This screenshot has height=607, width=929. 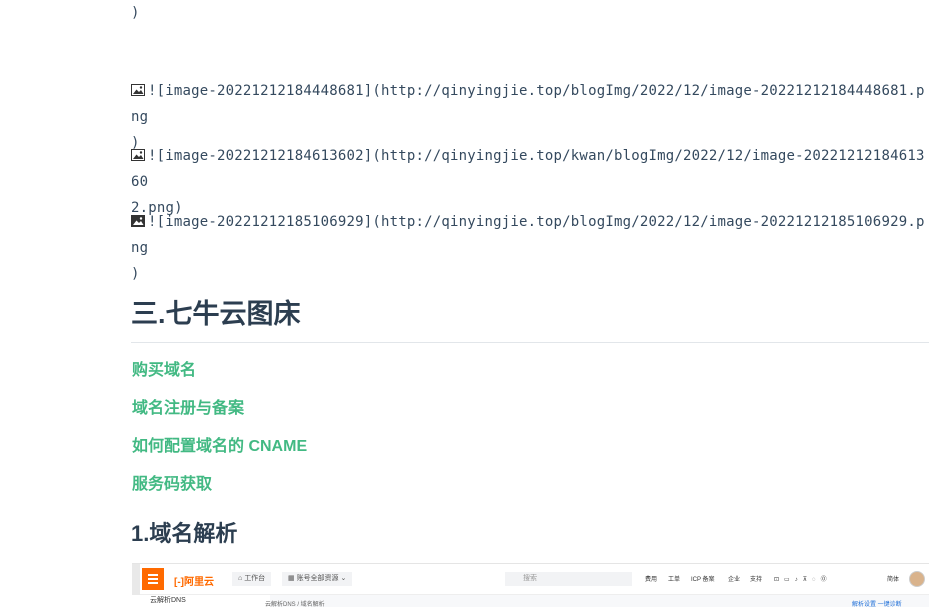 What do you see at coordinates (703, 580) in the screenshot?
I see `screenshot-nav-item: ICP 备案` at bounding box center [703, 580].